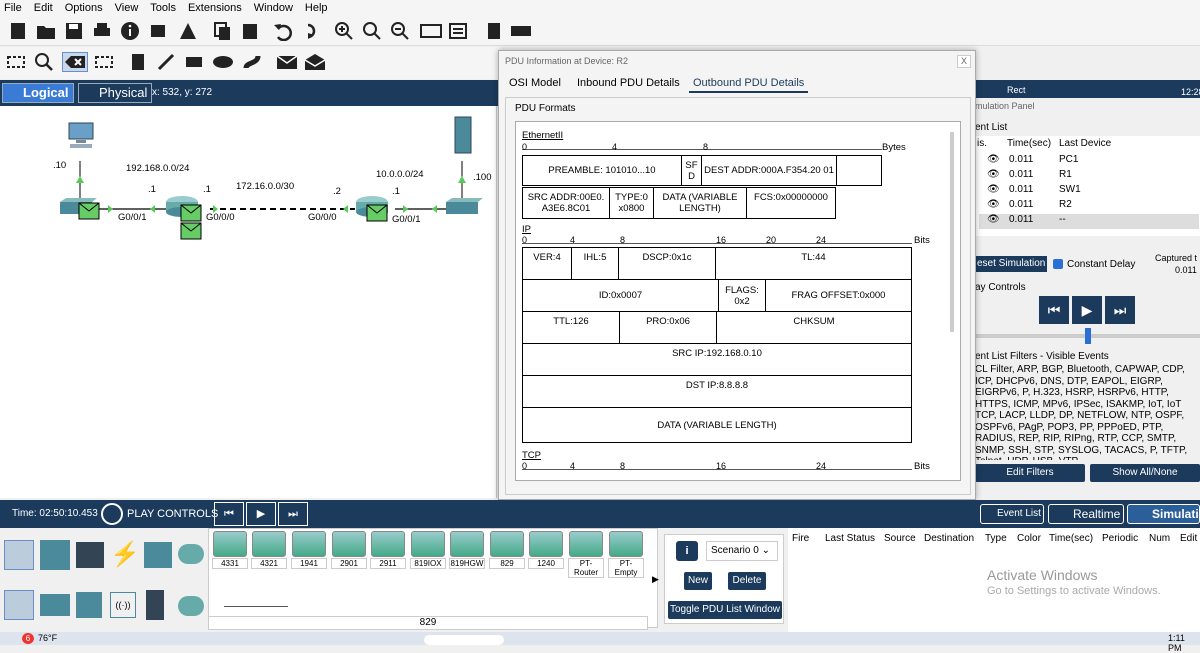 Image resolution: width=1200 pixels, height=653 pixels. What do you see at coordinates (123, 605) in the screenshot?
I see `wireless-icon: ((·))` at bounding box center [123, 605].